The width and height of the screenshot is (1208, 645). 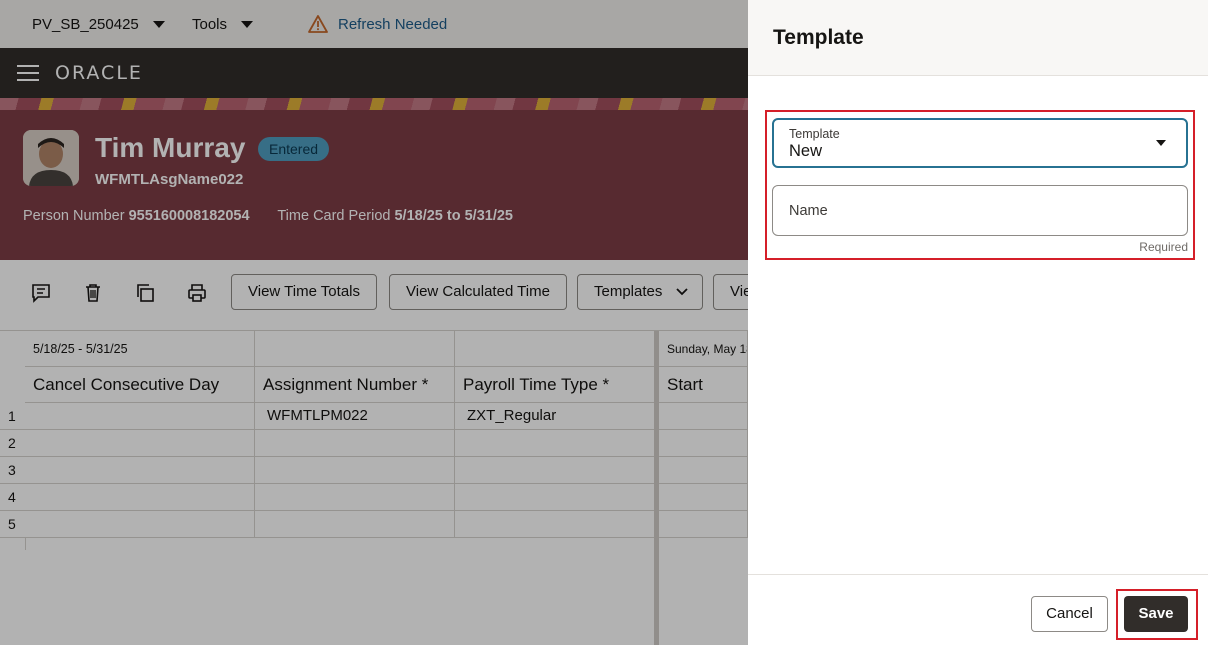 What do you see at coordinates (814, 134) in the screenshot?
I see `template-select-label: Template` at bounding box center [814, 134].